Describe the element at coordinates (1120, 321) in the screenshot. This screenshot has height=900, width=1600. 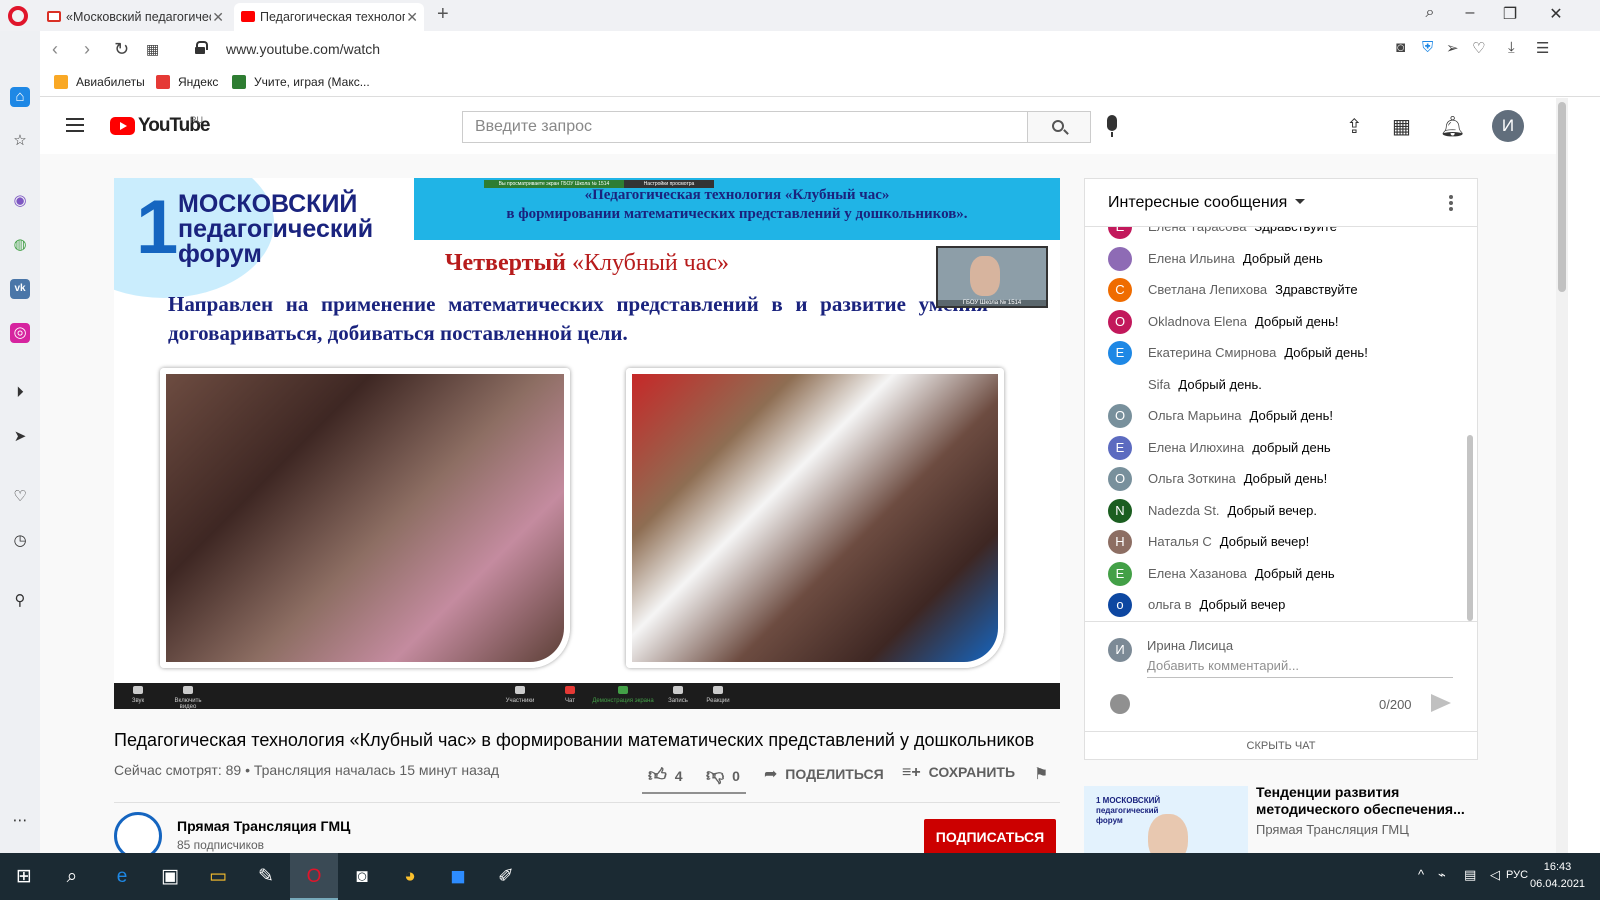
I see `chat-author-avatar: O` at that location.